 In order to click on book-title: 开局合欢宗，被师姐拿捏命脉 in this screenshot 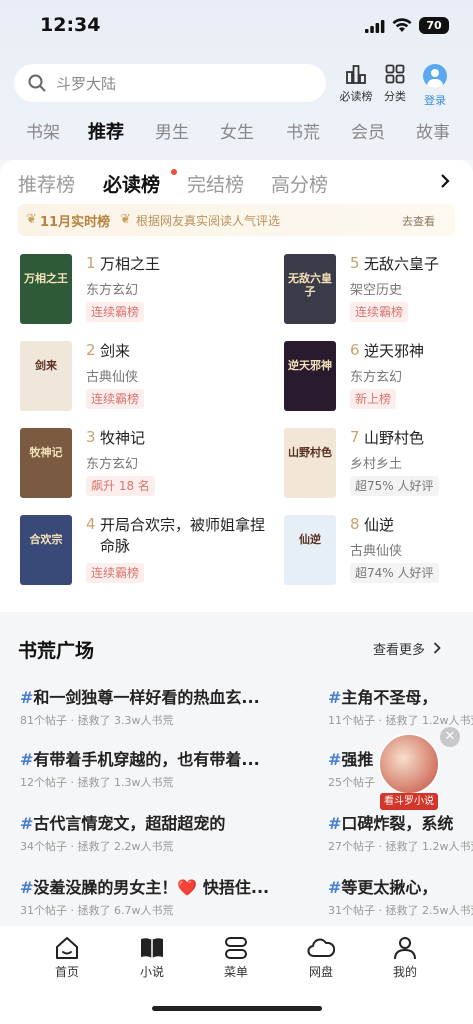, I will do `click(183, 535)`.